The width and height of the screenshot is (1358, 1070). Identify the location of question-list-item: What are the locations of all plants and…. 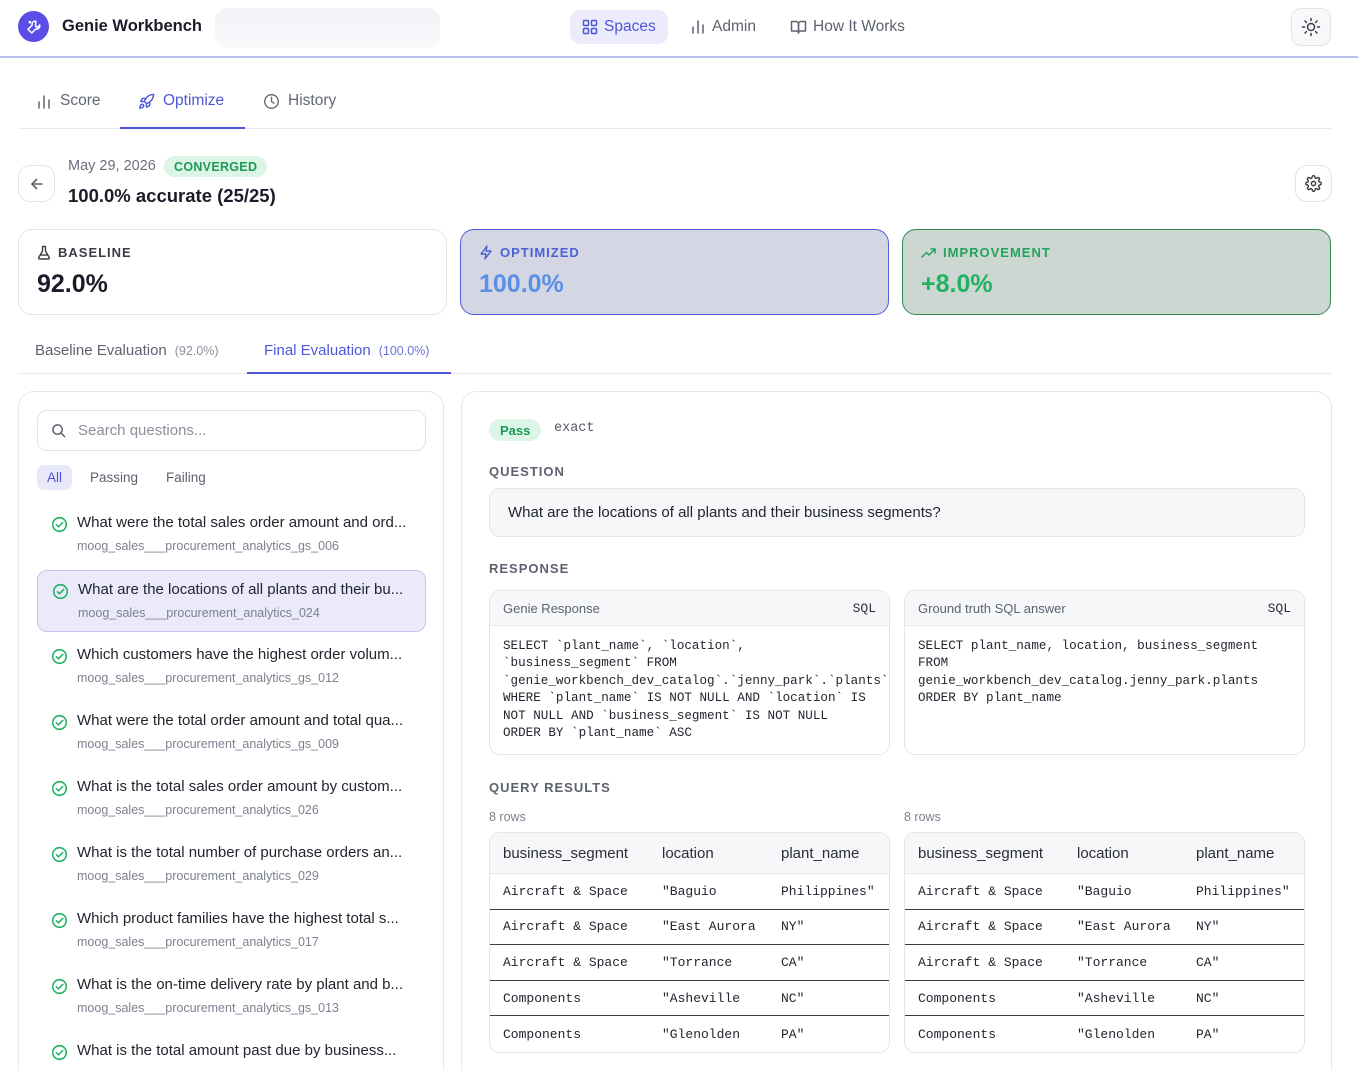
(231, 601).